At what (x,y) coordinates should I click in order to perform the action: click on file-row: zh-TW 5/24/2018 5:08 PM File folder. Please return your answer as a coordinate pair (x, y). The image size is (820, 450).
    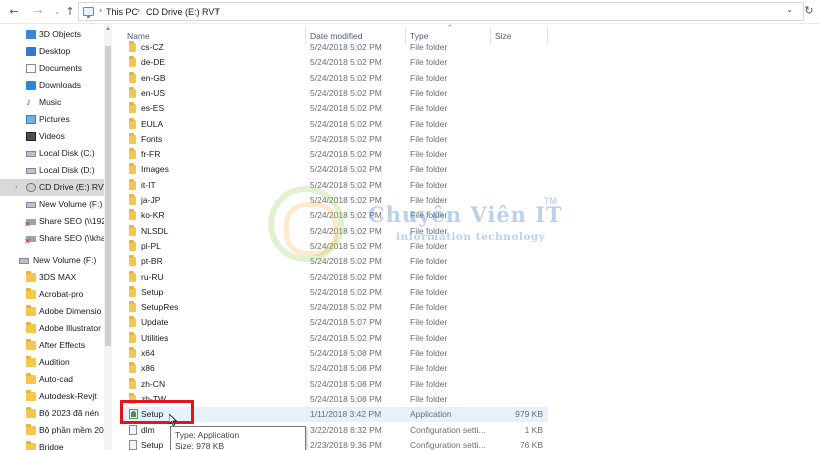
    Looking at the image, I should click on (334, 399).